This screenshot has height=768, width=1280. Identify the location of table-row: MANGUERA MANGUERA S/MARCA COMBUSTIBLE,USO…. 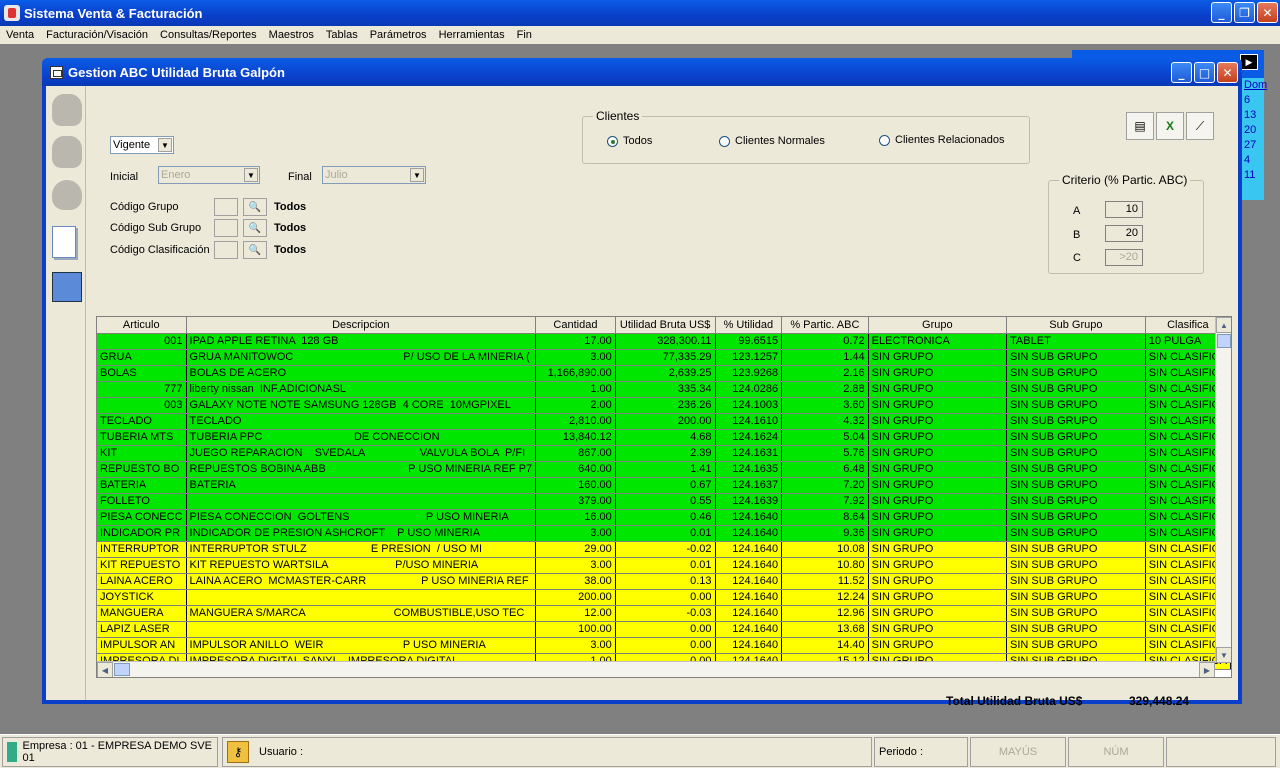
(664, 613).